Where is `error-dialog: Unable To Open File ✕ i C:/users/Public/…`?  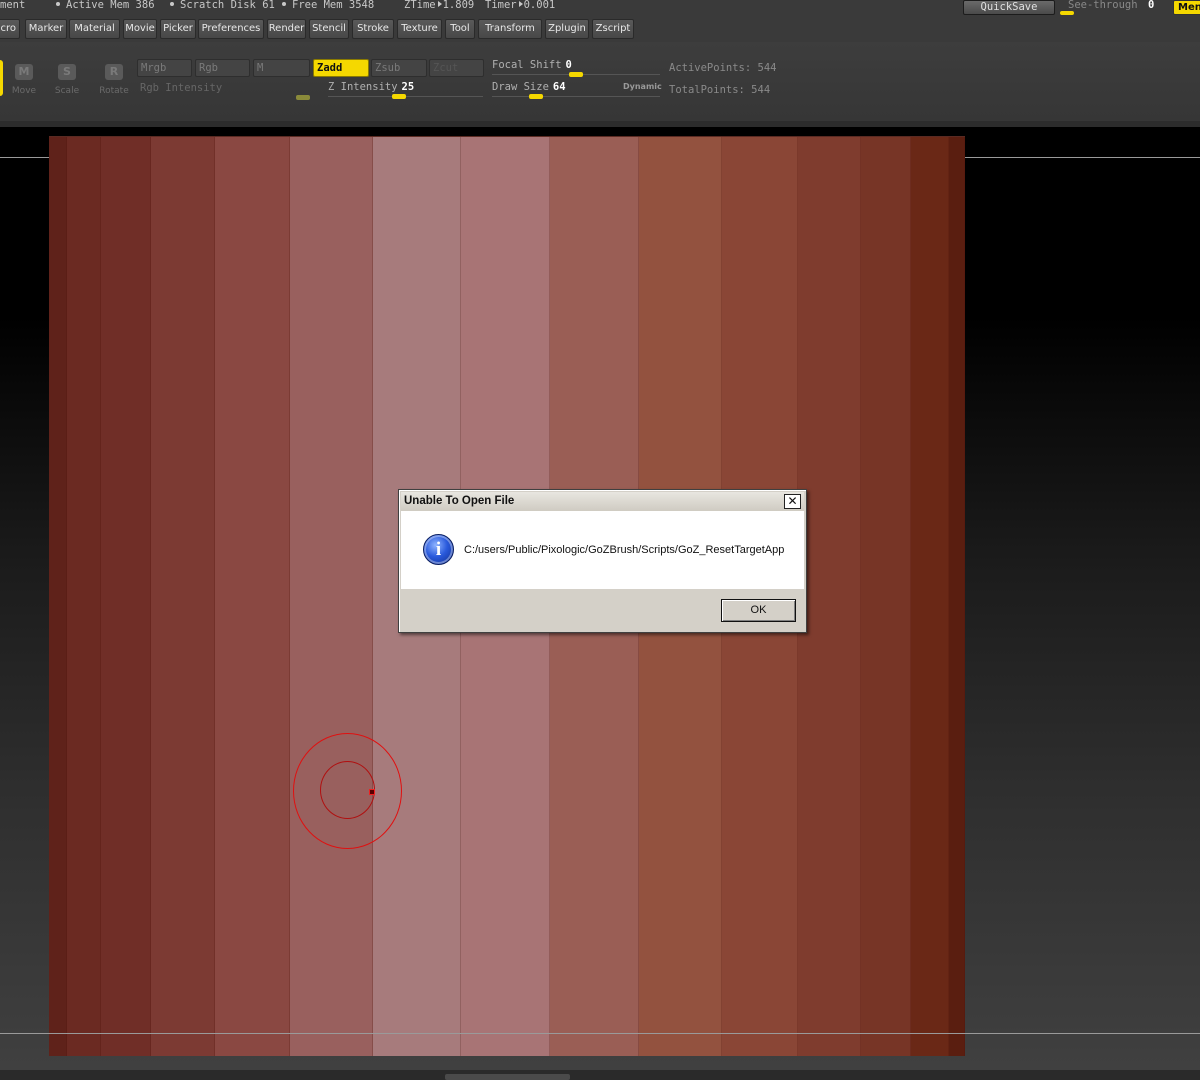 error-dialog: Unable To Open File ✕ i C:/users/Public/… is located at coordinates (602, 561).